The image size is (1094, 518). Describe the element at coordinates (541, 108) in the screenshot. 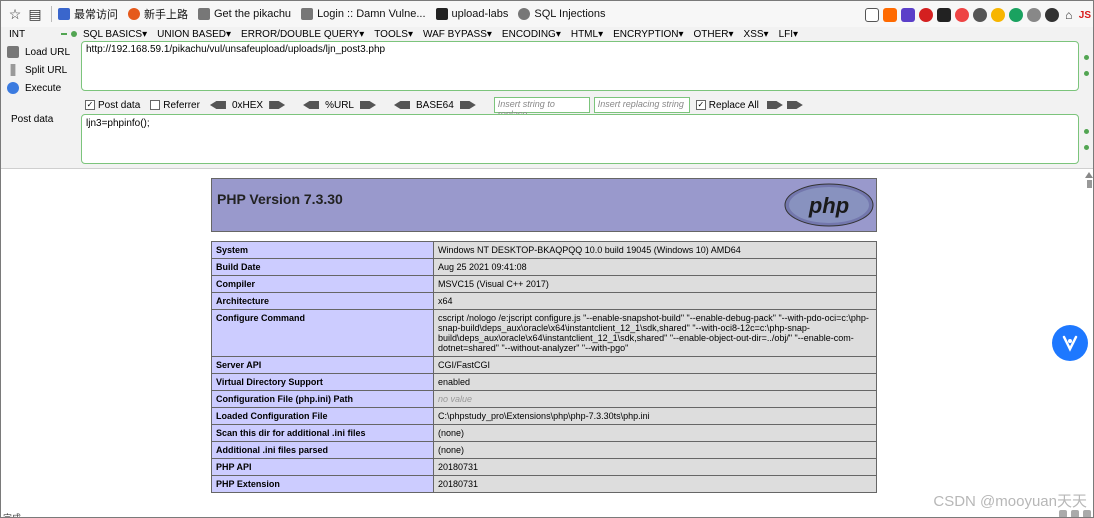

I see `insert-string-input: Insert string to replace` at that location.